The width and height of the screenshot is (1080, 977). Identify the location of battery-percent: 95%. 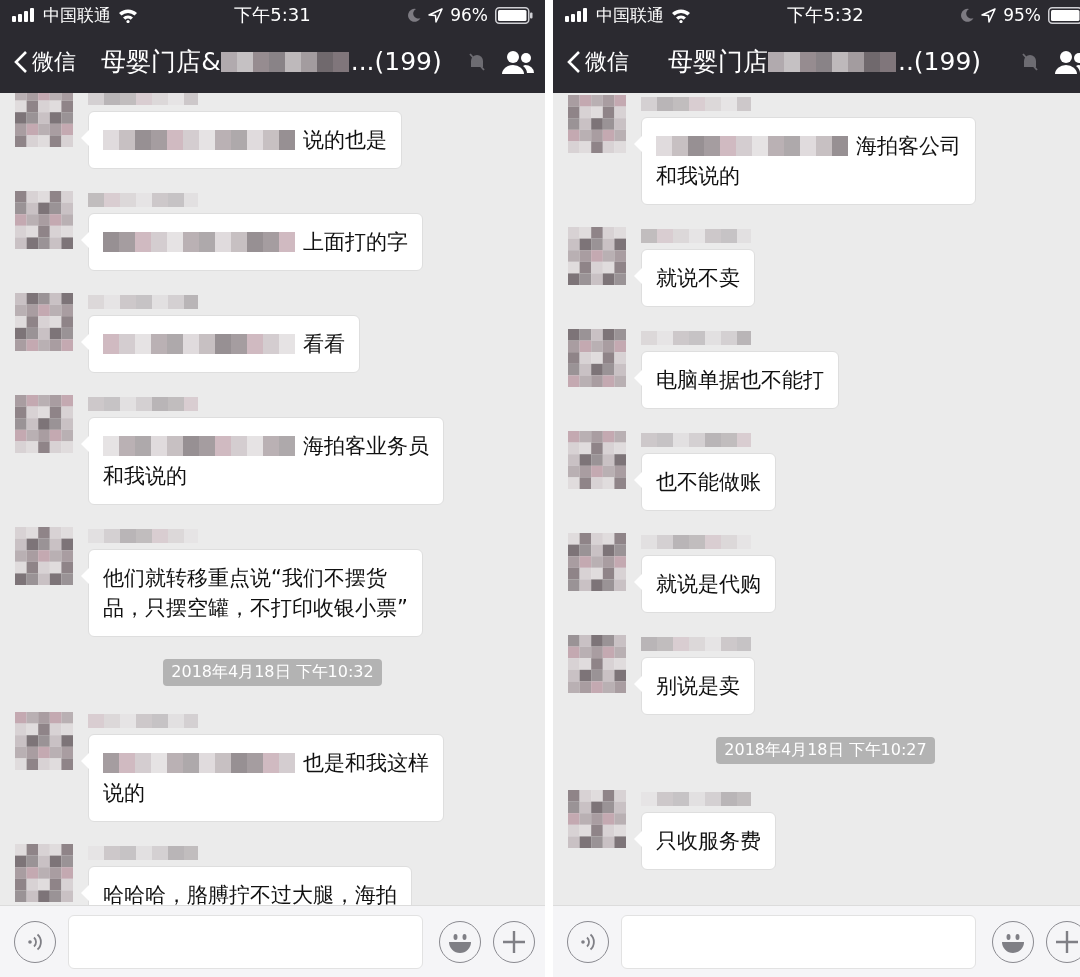
(1022, 15).